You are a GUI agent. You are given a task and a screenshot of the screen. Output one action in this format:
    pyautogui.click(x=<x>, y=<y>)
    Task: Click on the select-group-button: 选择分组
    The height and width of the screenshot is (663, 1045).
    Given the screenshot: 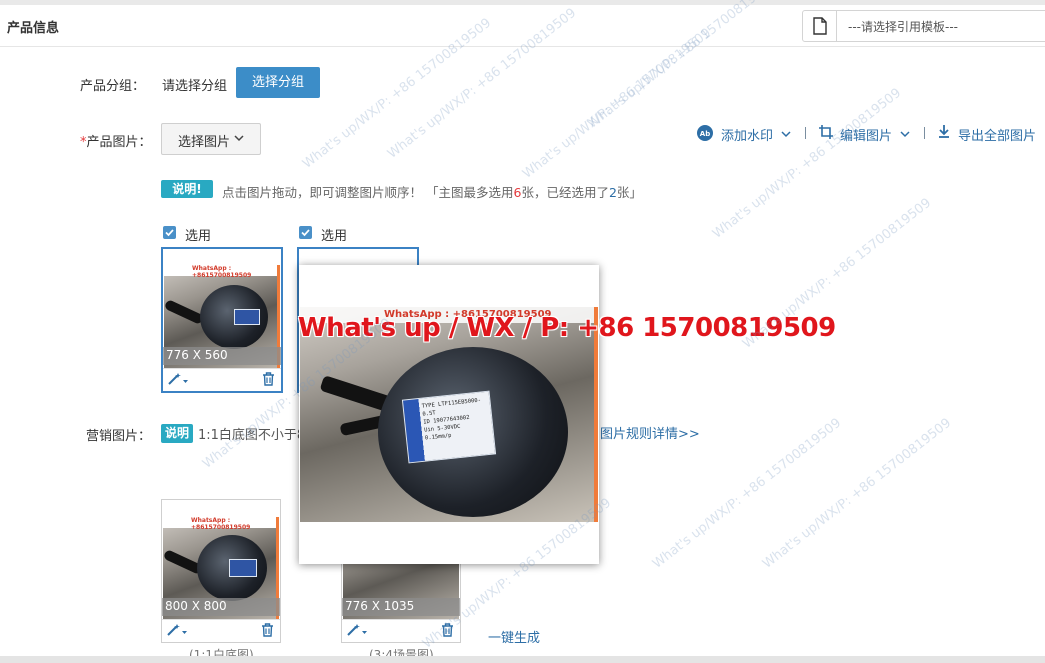 What is the action you would take?
    pyautogui.click(x=278, y=82)
    